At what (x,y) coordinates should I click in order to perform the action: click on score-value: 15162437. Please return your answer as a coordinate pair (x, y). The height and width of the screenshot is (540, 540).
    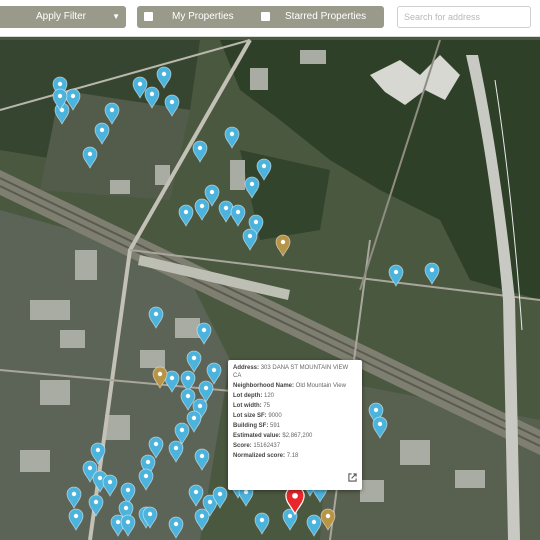
    Looking at the image, I should click on (267, 446).